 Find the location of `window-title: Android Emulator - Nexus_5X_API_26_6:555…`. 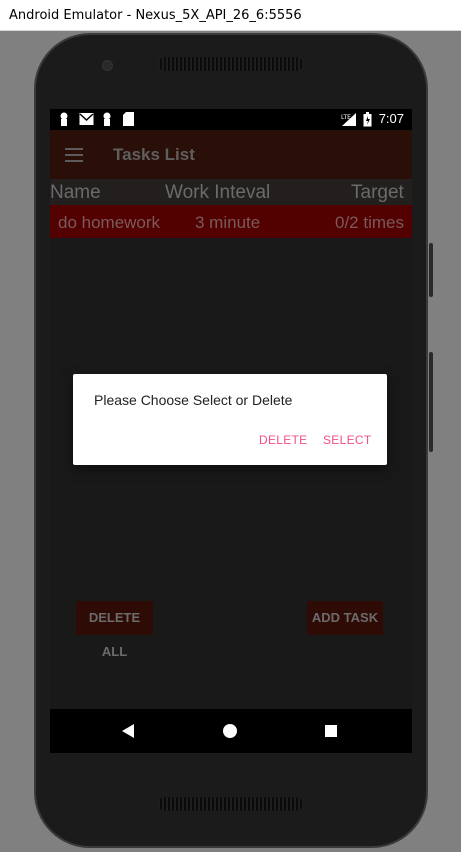

window-title: Android Emulator - Nexus_5X_API_26_6:555… is located at coordinates (155, 15).